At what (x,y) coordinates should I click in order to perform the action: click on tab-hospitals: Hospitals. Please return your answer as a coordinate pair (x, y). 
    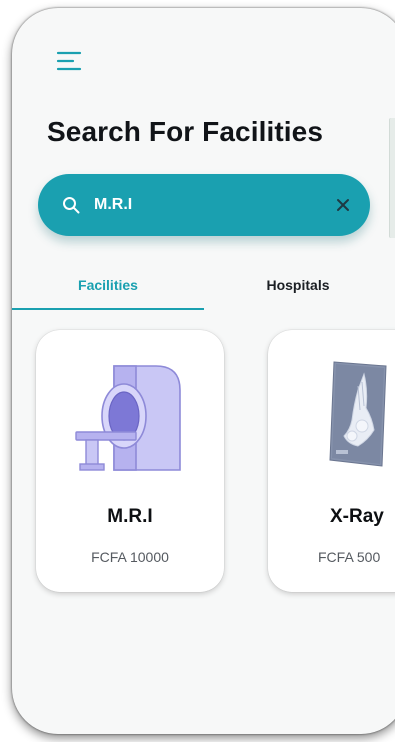
    Looking at the image, I should click on (298, 290).